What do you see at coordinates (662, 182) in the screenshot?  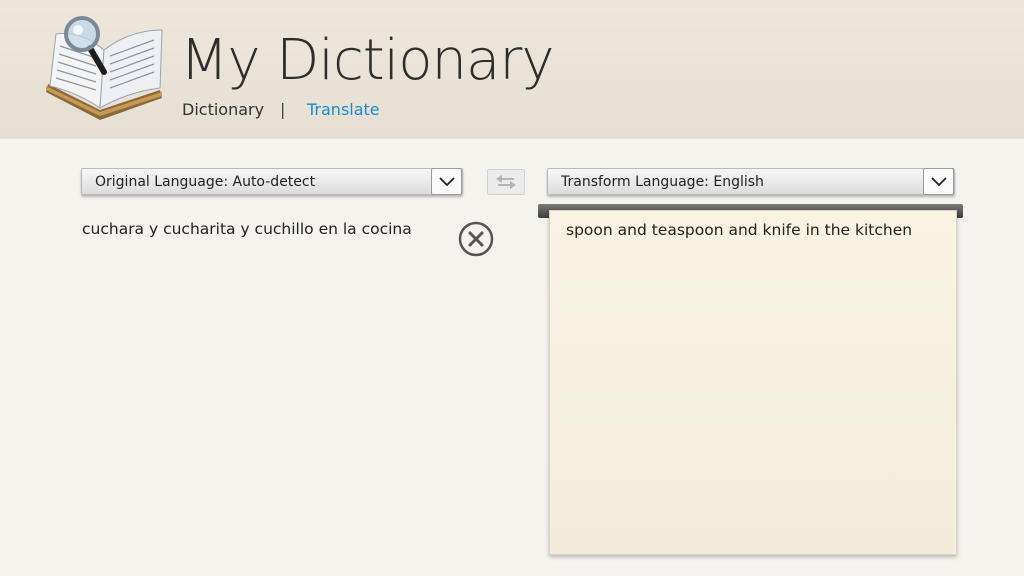 I see `transform-language-label: Transform Language: English` at bounding box center [662, 182].